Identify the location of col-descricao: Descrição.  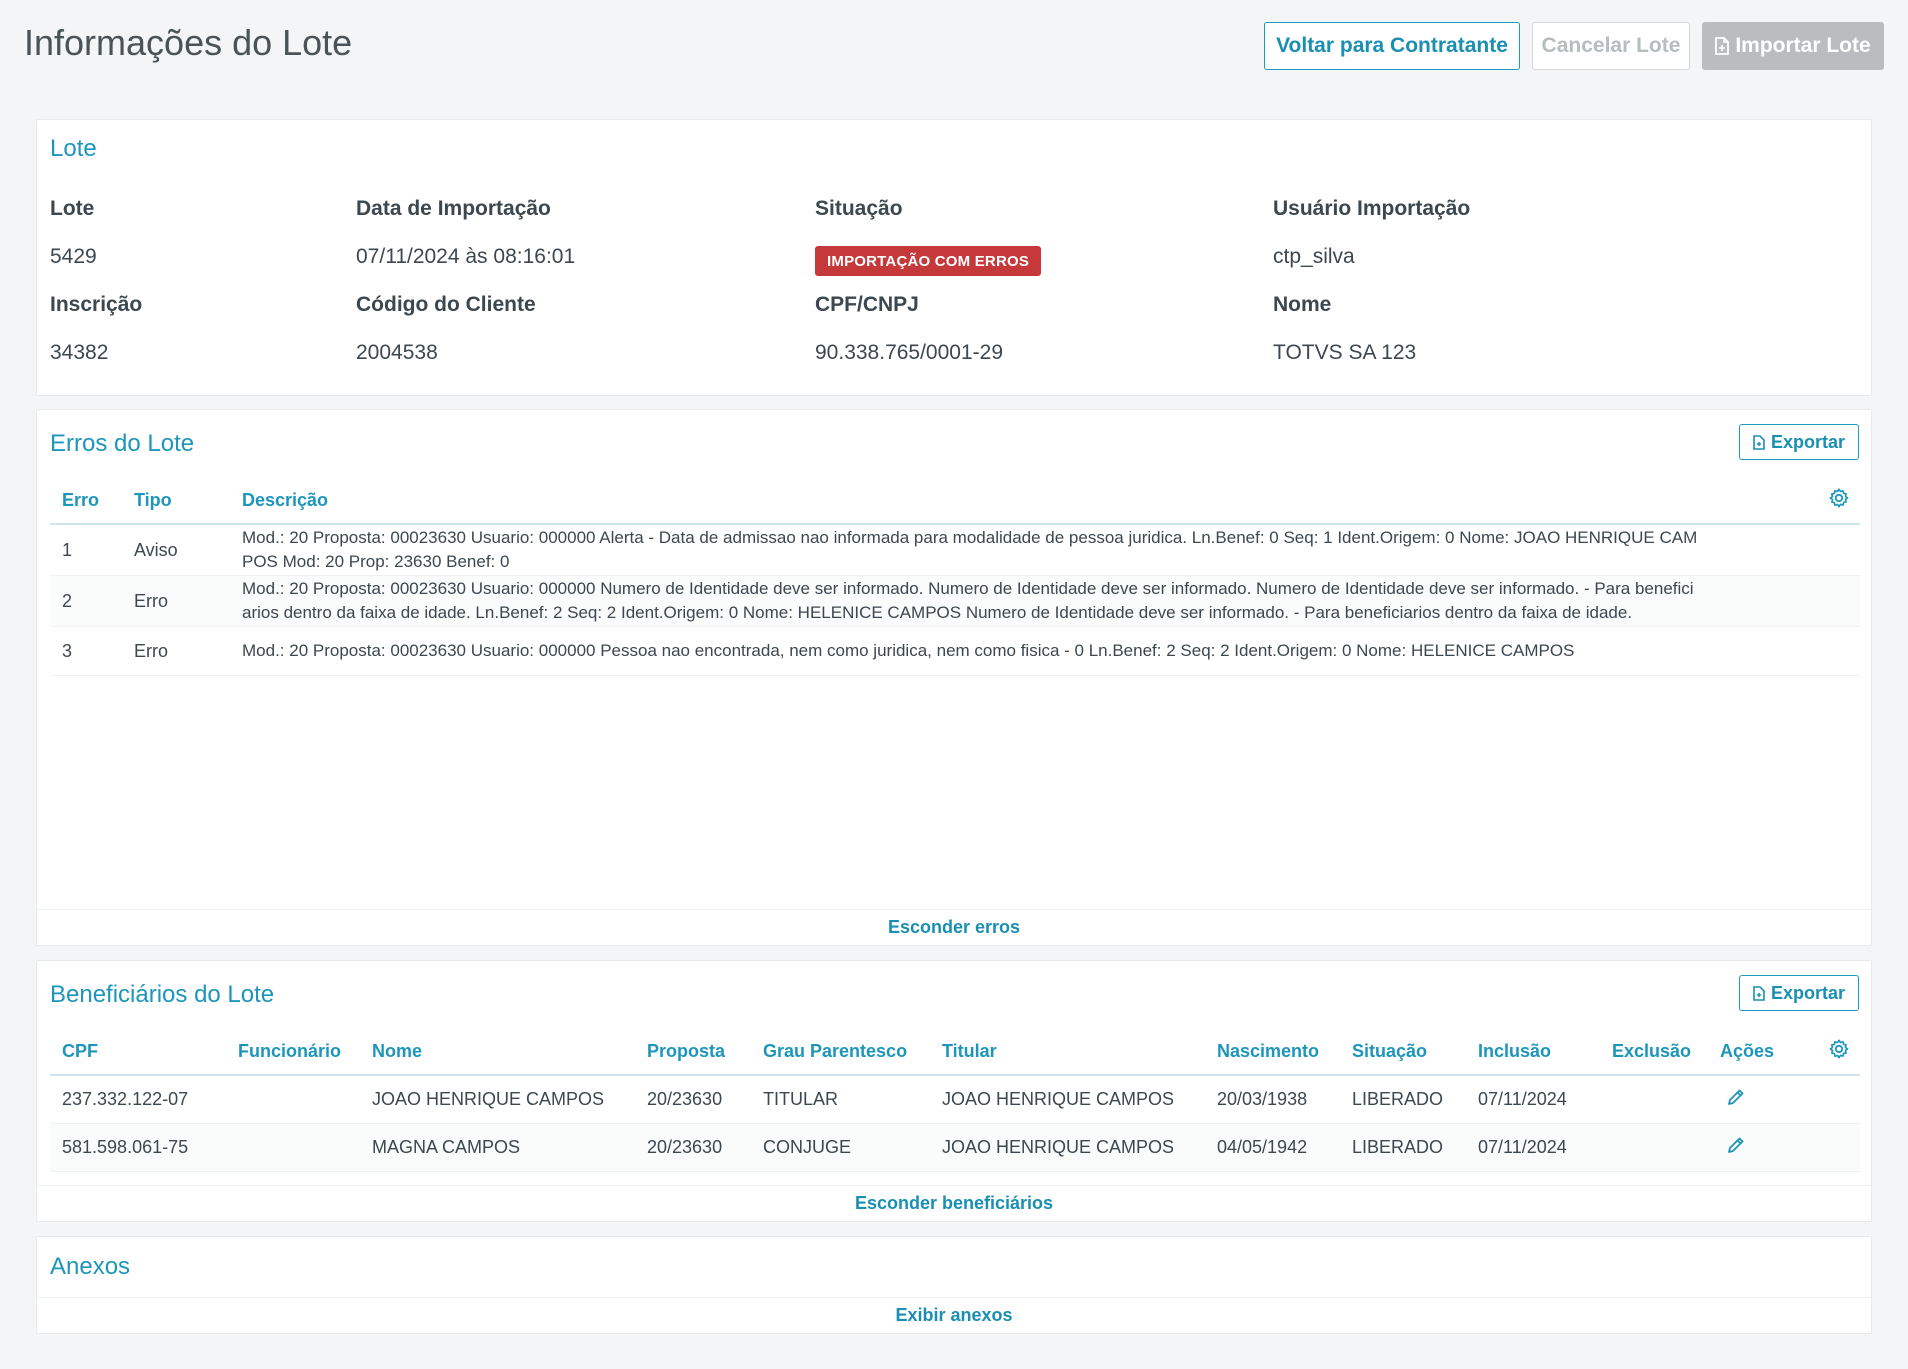
(1017, 501).